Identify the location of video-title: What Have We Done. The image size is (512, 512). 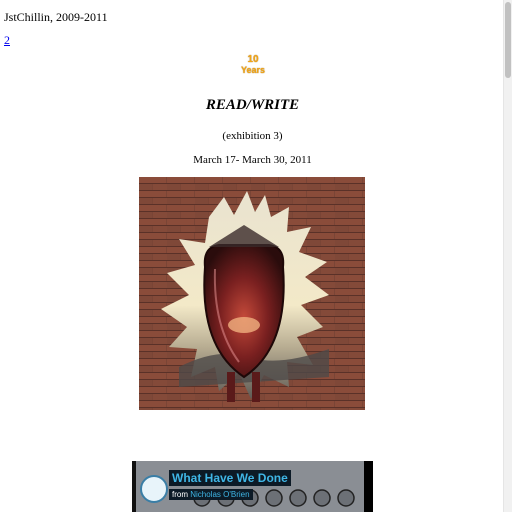
(230, 478).